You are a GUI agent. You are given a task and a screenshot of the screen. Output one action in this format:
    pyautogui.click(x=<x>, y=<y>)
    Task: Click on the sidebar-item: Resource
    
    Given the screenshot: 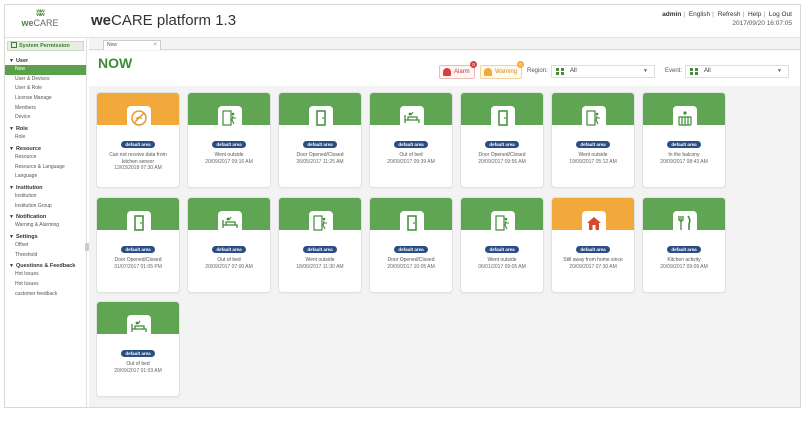 What is the action you would take?
    pyautogui.click(x=45, y=158)
    